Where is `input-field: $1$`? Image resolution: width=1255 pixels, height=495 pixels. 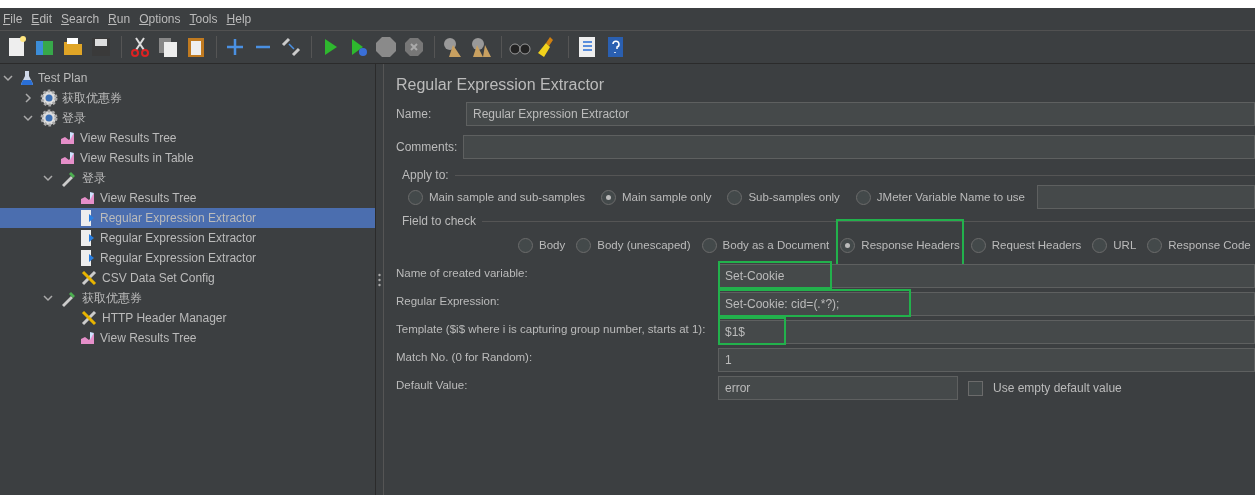 input-field: $1$ is located at coordinates (986, 332).